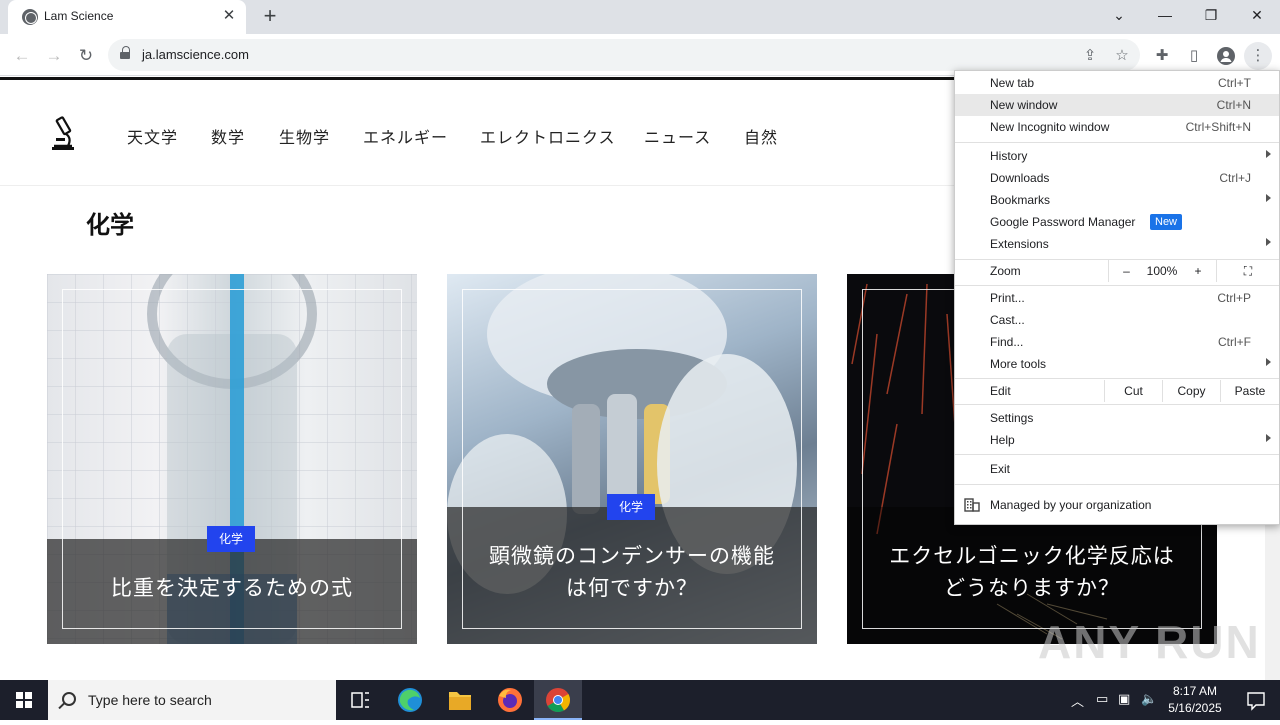 Image resolution: width=1280 pixels, height=725 pixels. Describe the element at coordinates (1020, 200) in the screenshot. I see `menu-label: Bookmarks` at that location.